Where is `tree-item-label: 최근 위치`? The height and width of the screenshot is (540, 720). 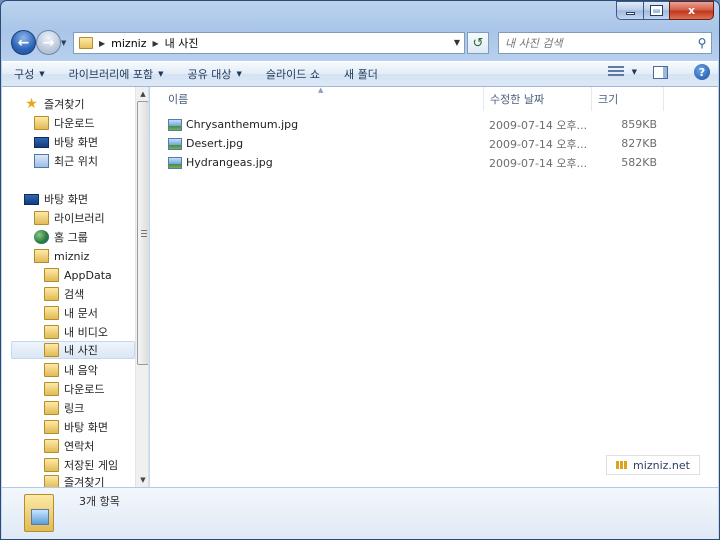 tree-item-label: 최근 위치 is located at coordinates (76, 161).